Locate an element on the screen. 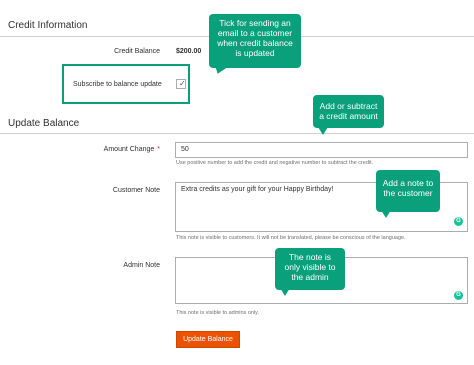 The height and width of the screenshot is (365, 474). credit-information-title: Credit Information is located at coordinates (48, 25).